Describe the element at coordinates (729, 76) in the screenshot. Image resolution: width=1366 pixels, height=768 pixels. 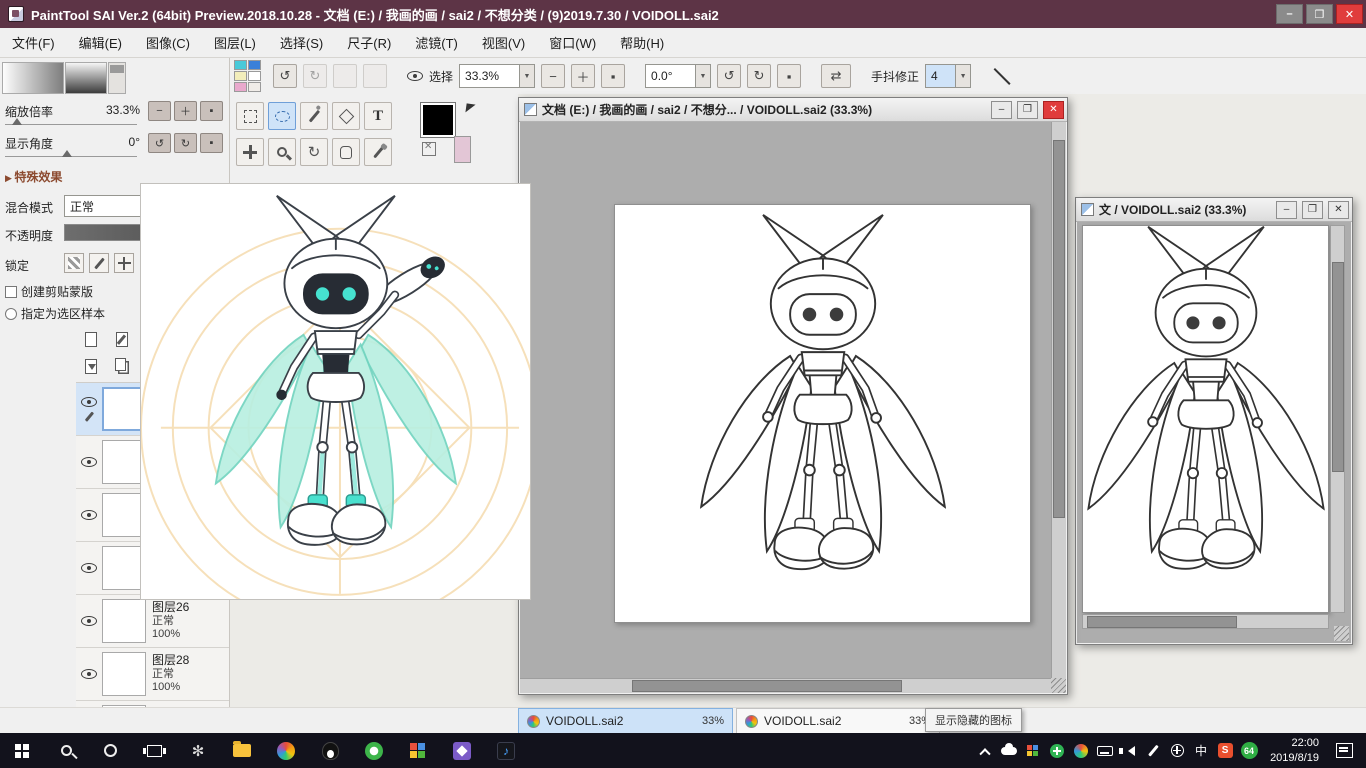
I see `rotate-ccw-button: ↺` at that location.